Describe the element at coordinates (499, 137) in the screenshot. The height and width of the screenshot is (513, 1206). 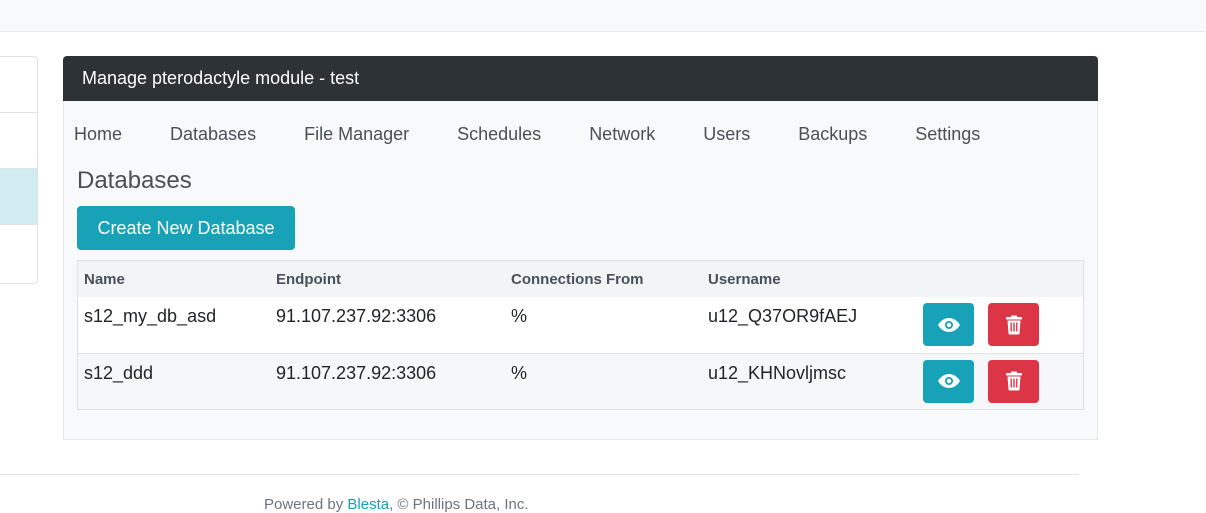
I see `tab-schedules: Schedules` at that location.